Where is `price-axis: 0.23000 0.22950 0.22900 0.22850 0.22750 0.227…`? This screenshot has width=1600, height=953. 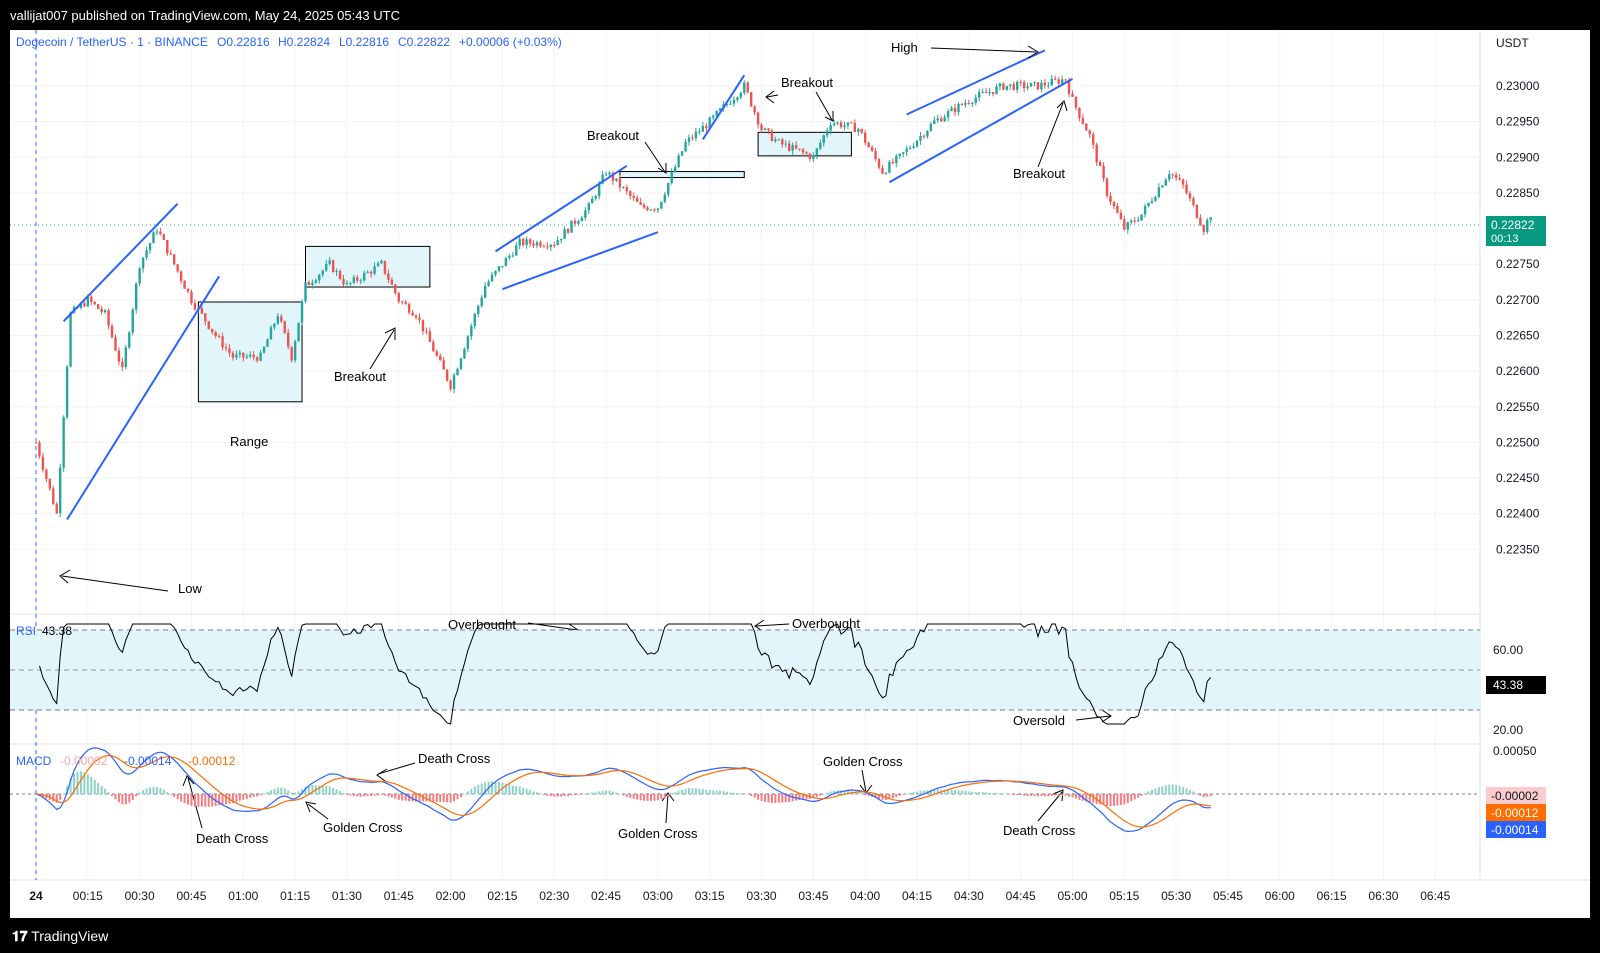 price-axis: 0.23000 0.22950 0.22900 0.22850 0.22750 0.227… is located at coordinates (1518, 317).